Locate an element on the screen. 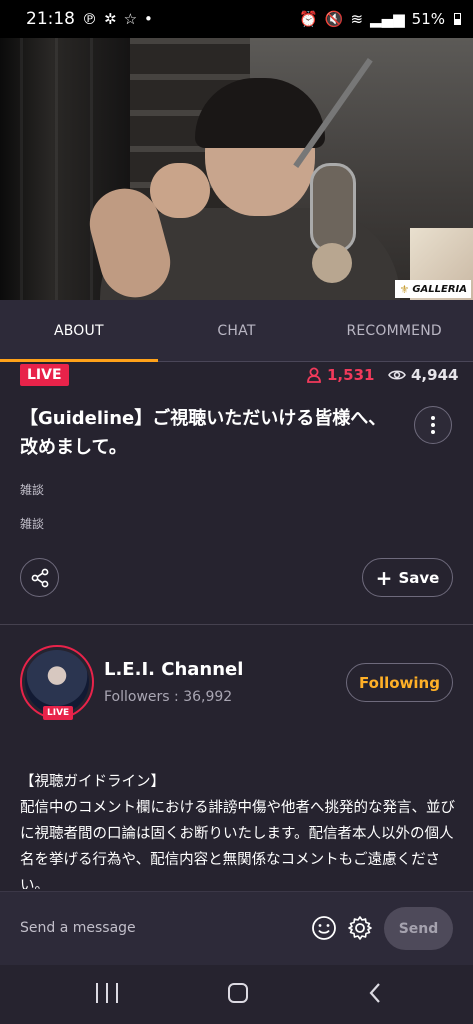 The image size is (473, 1024). mic-pop-filter is located at coordinates (332, 263).